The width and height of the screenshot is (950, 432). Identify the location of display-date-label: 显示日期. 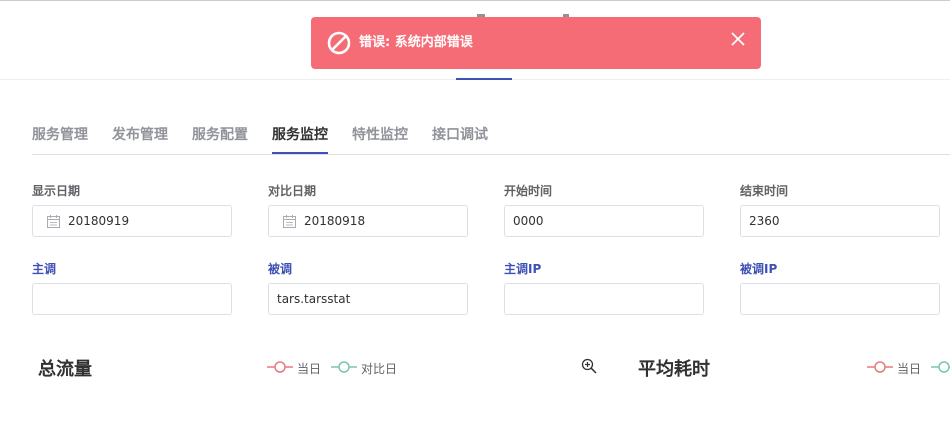
(56, 191).